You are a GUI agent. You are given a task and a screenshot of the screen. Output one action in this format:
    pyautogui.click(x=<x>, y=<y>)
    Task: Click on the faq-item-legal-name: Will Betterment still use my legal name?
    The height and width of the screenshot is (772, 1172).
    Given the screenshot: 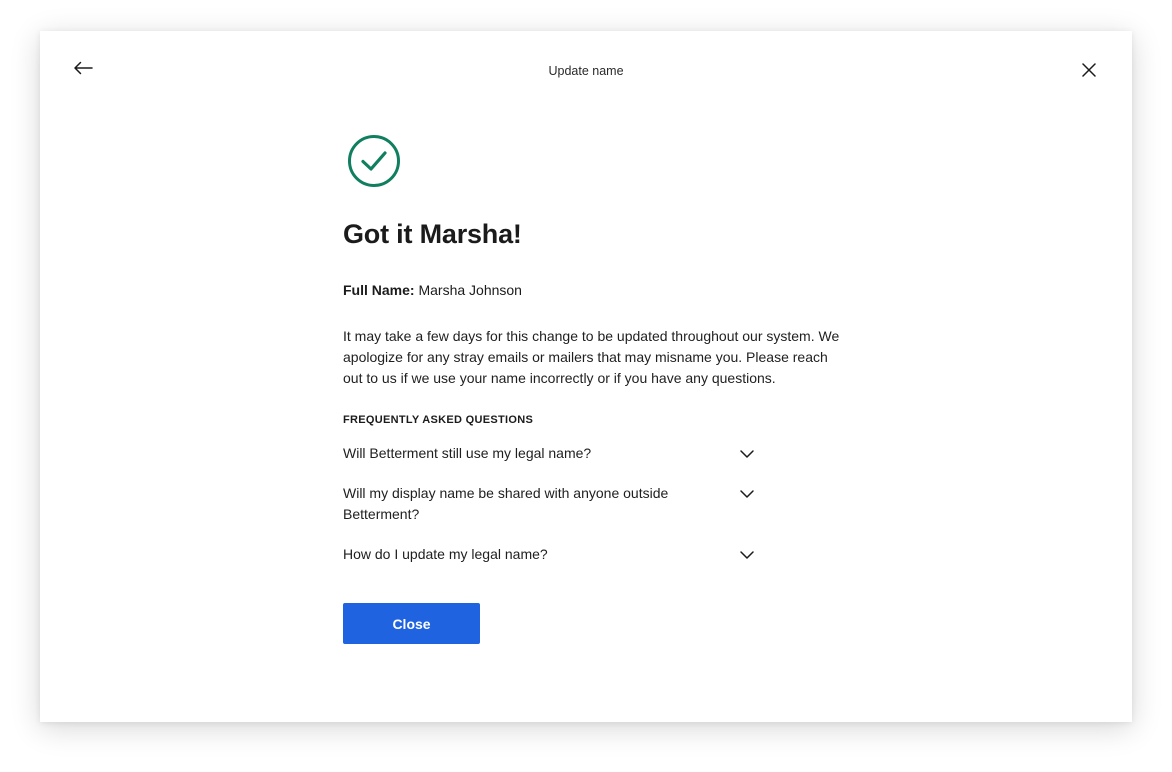 What is the action you would take?
    pyautogui.click(x=549, y=453)
    